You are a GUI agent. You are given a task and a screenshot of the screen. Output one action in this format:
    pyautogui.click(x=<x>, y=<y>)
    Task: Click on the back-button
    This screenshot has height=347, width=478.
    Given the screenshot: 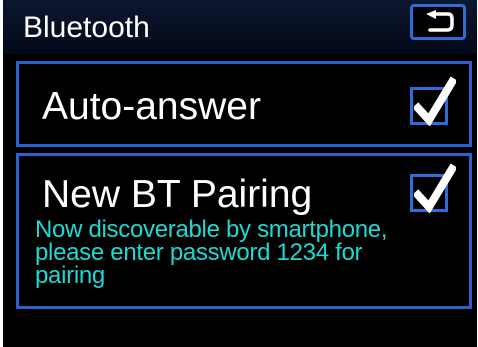 What is the action you would take?
    pyautogui.click(x=438, y=22)
    